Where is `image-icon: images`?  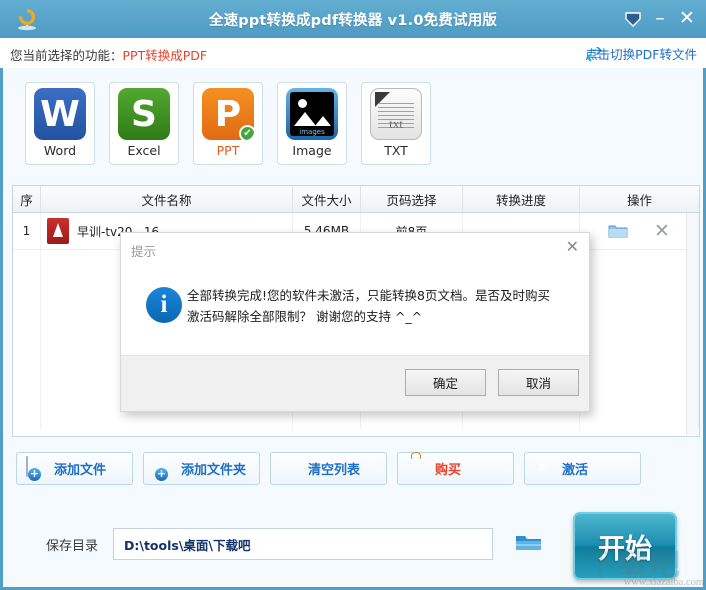
image-icon: images is located at coordinates (312, 114).